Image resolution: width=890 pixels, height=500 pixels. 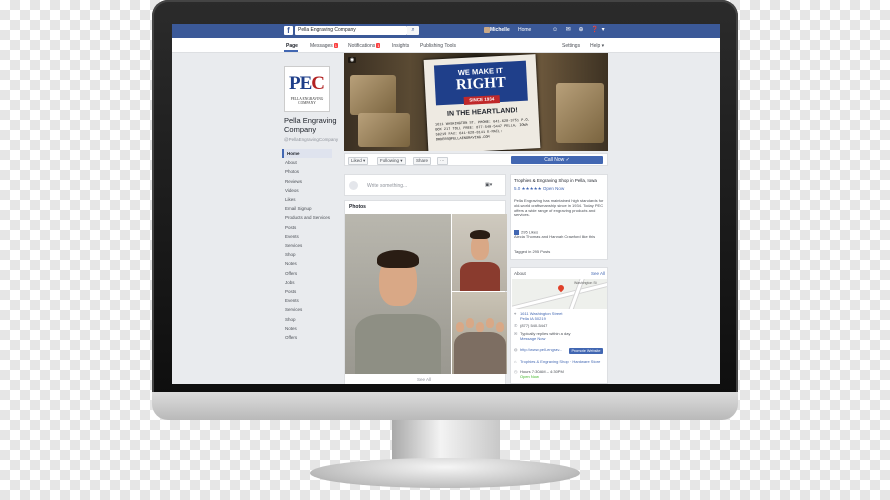 What do you see at coordinates (307, 181) in the screenshot?
I see `left-nav-item-reviews: Reviews` at bounding box center [307, 181].